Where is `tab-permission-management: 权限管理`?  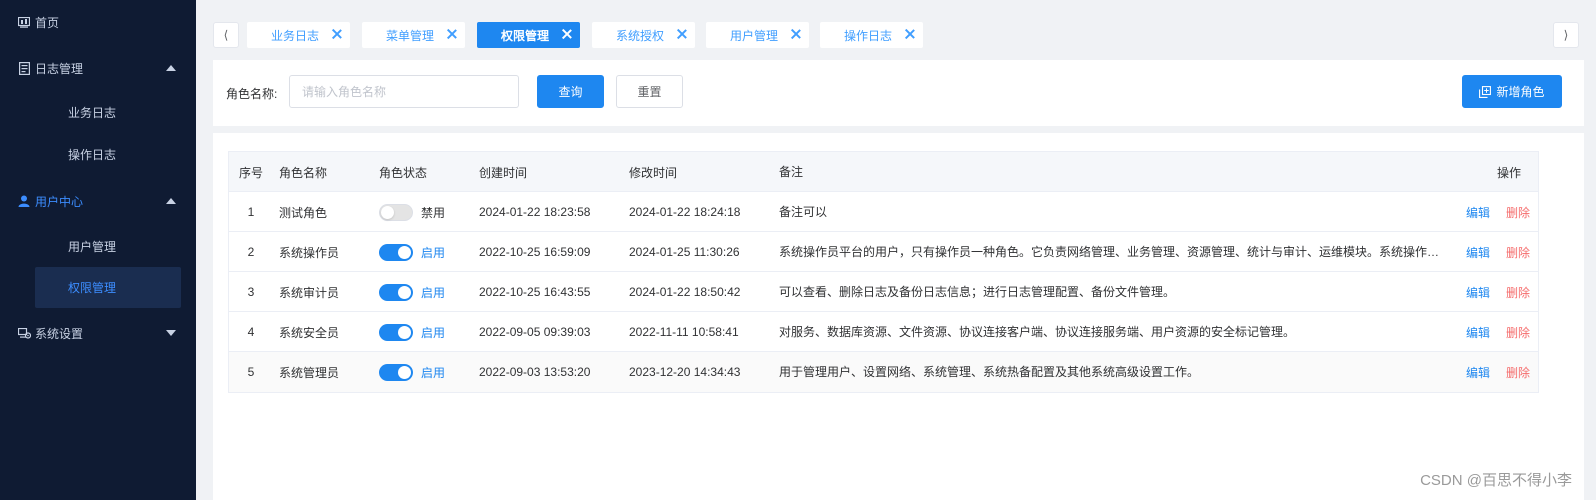
tab-permission-management: 权限管理 is located at coordinates (528, 35).